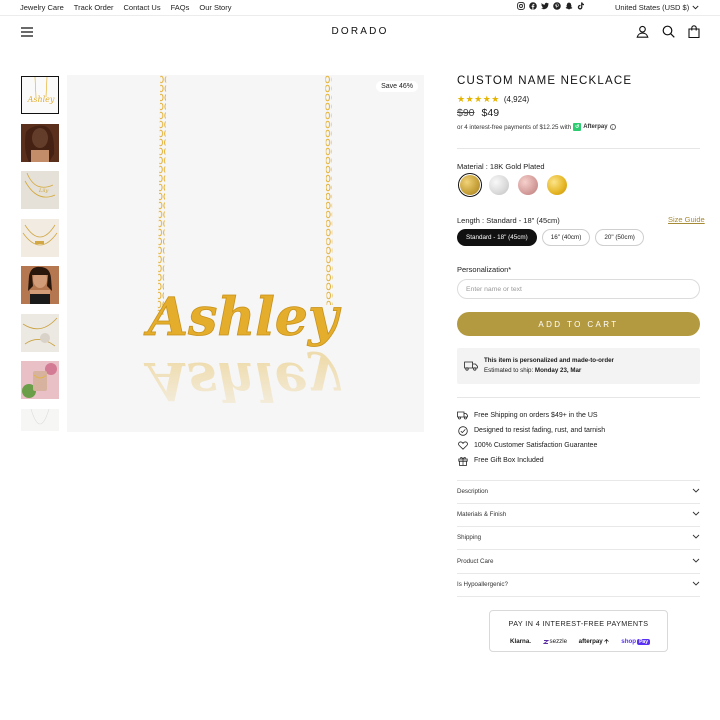  Describe the element at coordinates (578, 514) in the screenshot. I see `accordion-materials-finish: Materials & Finish` at that location.